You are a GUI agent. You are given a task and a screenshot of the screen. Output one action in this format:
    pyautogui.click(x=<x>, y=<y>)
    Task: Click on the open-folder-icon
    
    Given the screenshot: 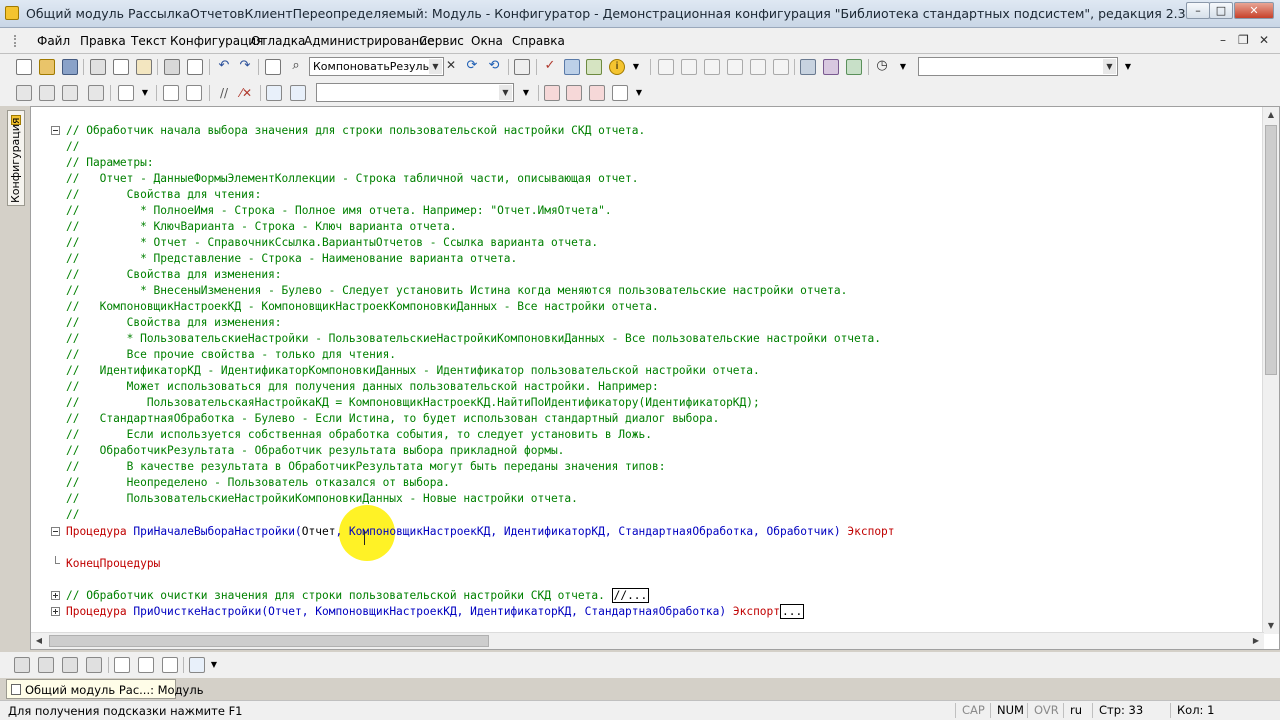 What is the action you would take?
    pyautogui.click(x=47, y=67)
    